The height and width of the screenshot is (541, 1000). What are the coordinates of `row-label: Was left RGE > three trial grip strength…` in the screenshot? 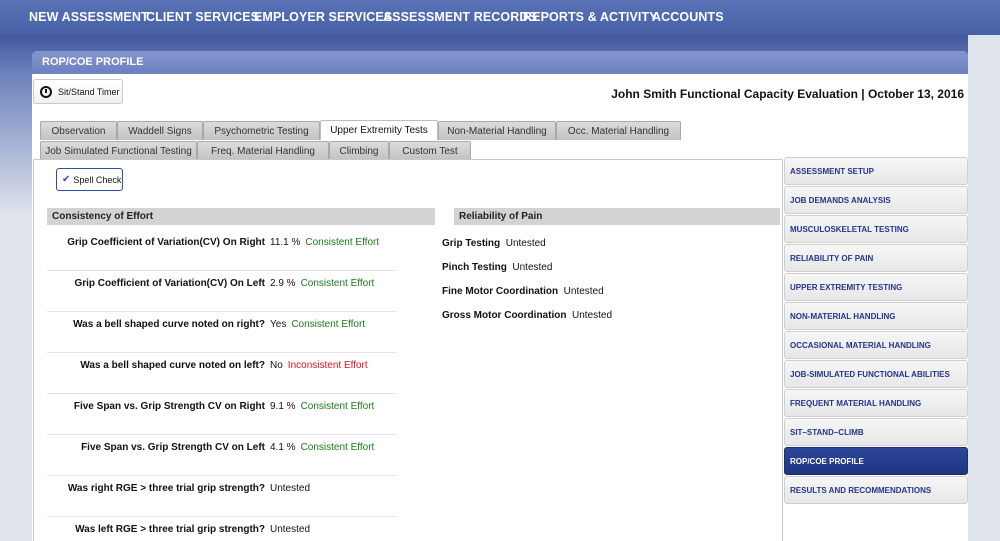 It's located at (170, 529).